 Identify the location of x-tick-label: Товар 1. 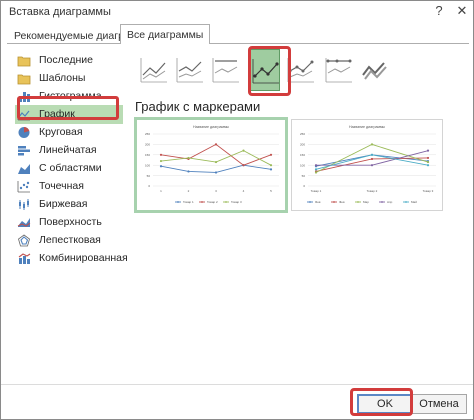
(316, 191).